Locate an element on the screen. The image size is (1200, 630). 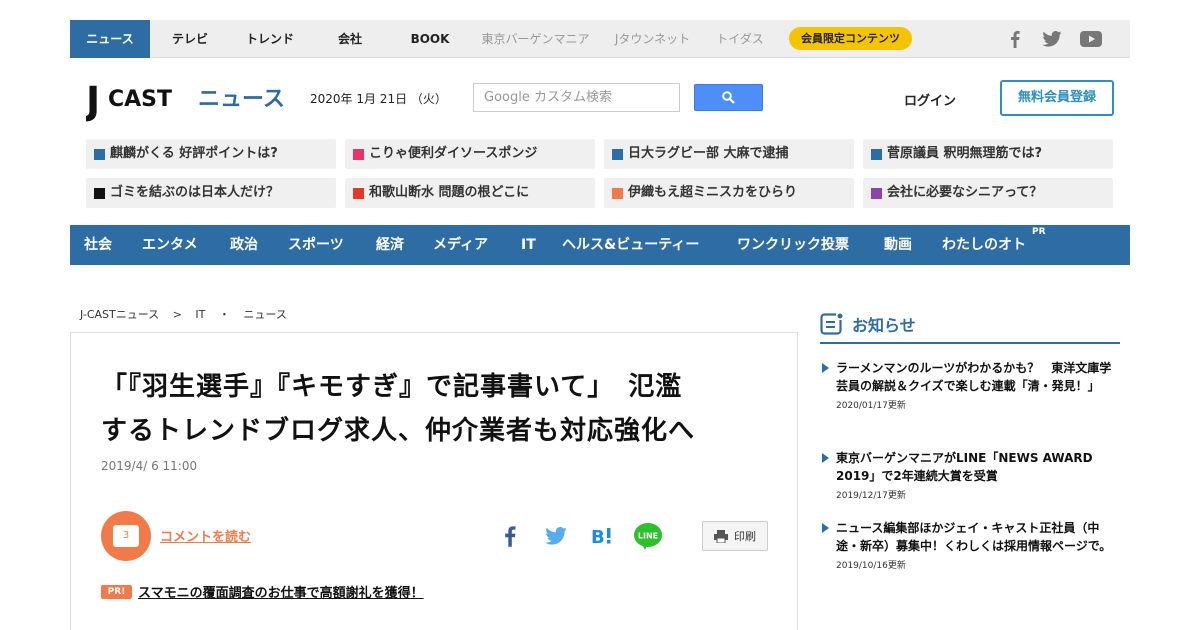
breadcrumb: J-CASTニュース > IT ・ ニュース is located at coordinates (188, 314).